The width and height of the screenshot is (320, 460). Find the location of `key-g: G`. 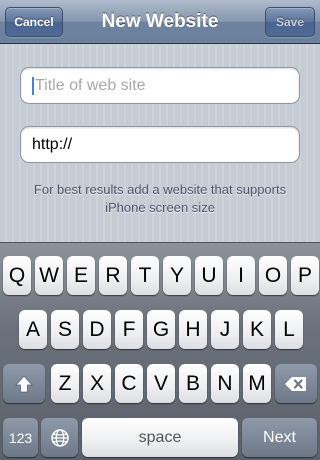

key-g: G is located at coordinates (161, 329).